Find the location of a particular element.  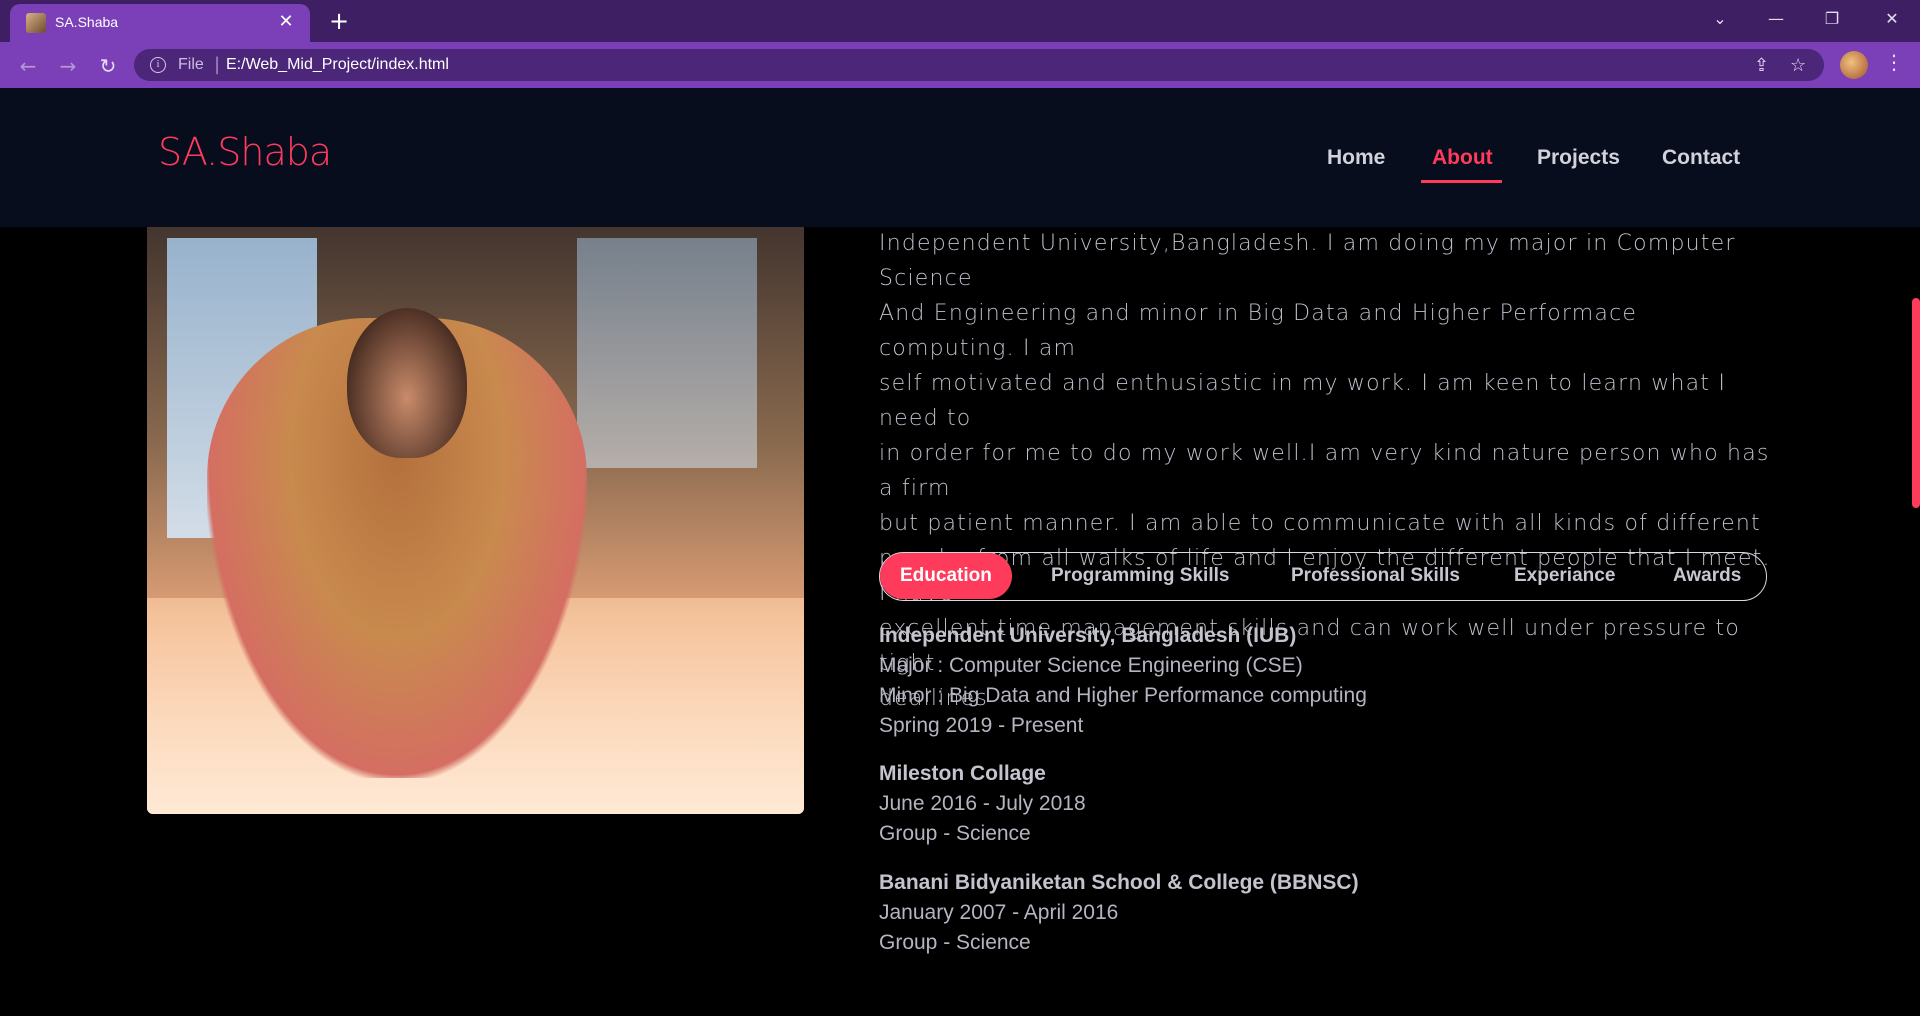

share-icon: ⇪ is located at coordinates (1761, 65).